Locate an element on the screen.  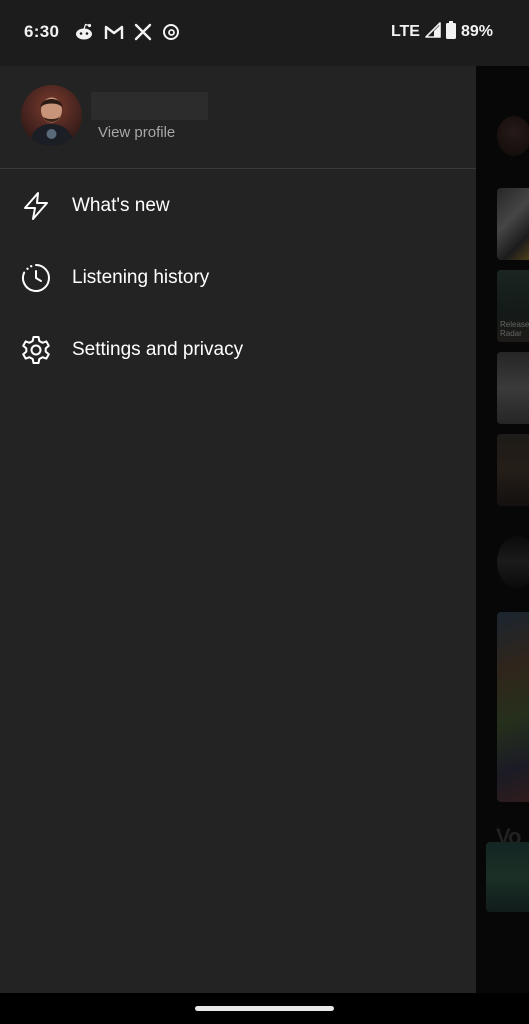
menu-item-label: Listening history is located at coordinates (141, 277).